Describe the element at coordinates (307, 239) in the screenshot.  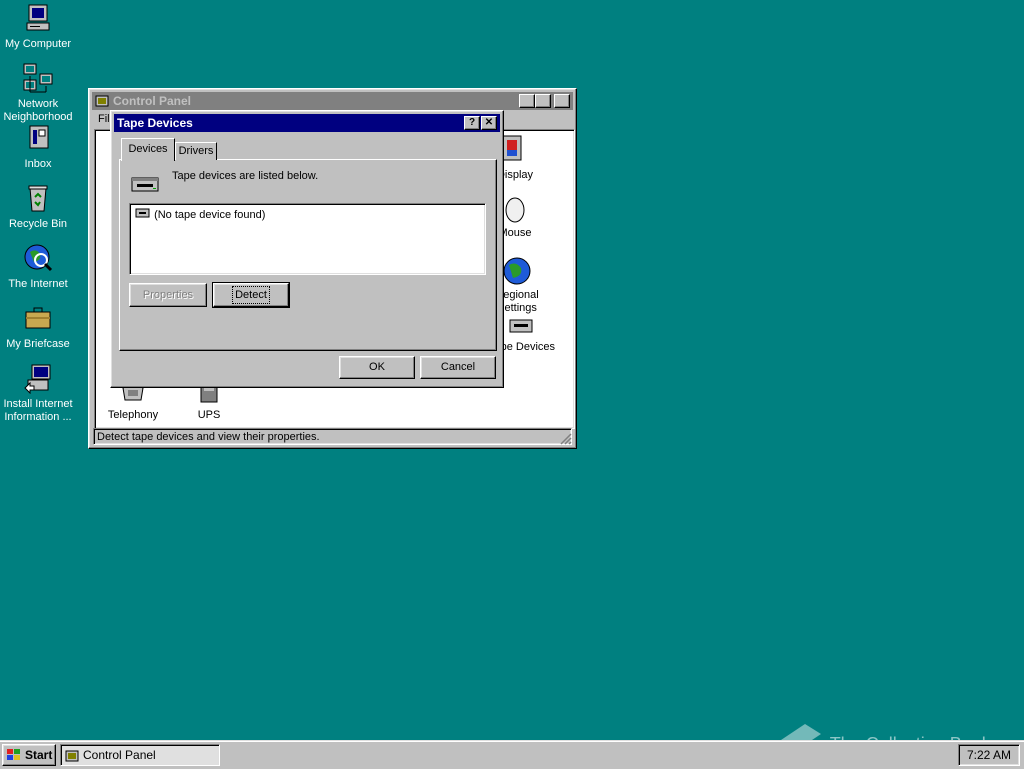
I see `tape-device-list: (No tape device found)` at that location.